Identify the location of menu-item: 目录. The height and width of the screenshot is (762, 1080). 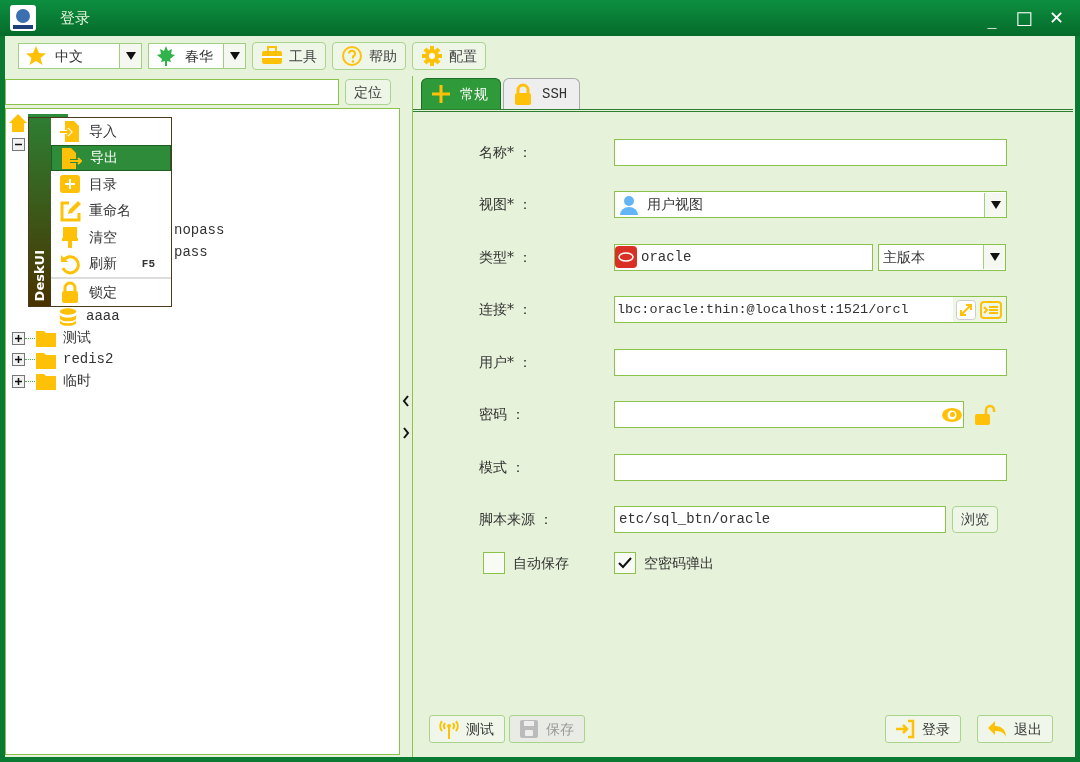
(111, 184).